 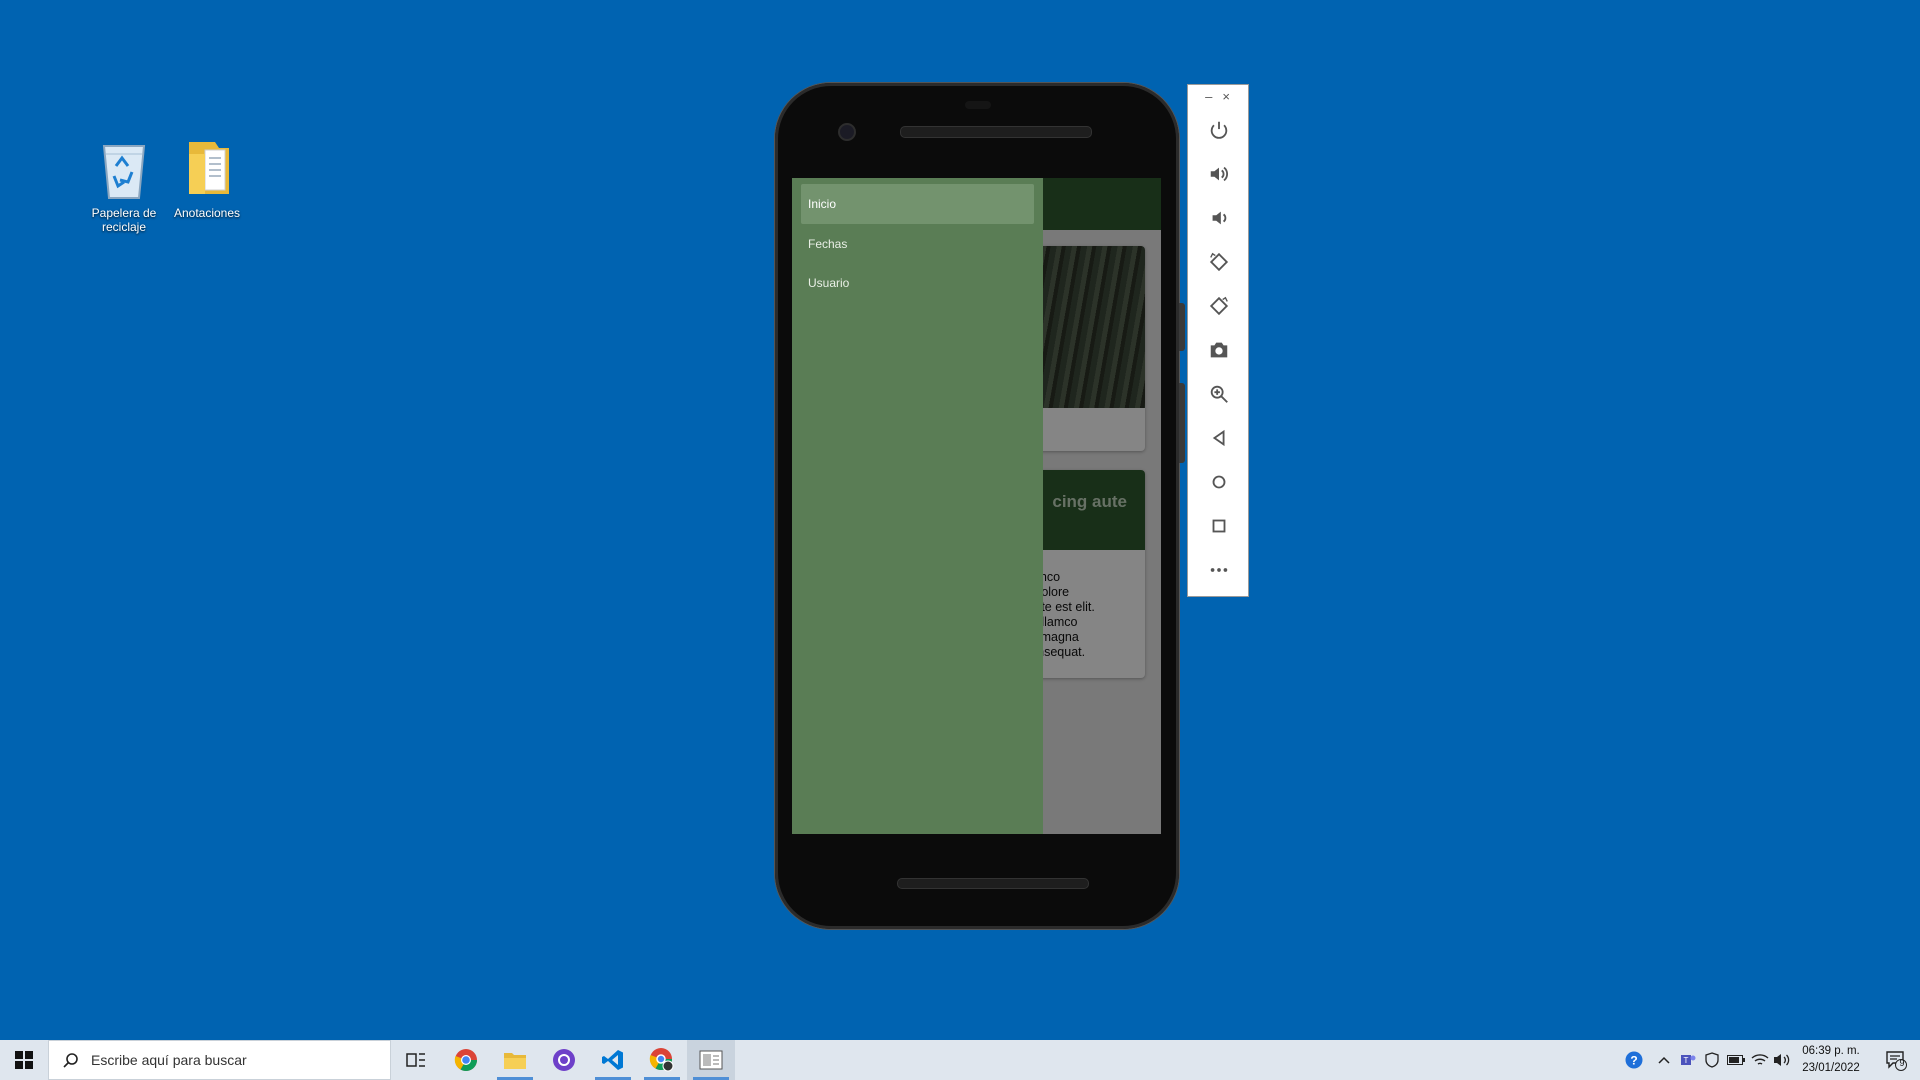 I want to click on overview-button, so click(x=1219, y=526).